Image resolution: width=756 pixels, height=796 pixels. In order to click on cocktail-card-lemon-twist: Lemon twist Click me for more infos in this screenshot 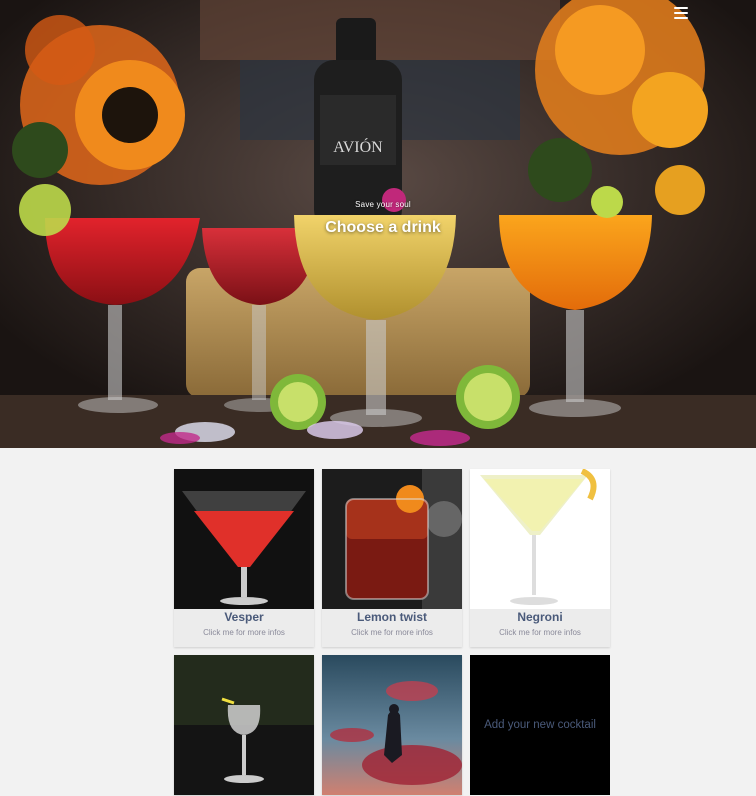, I will do `click(392, 558)`.